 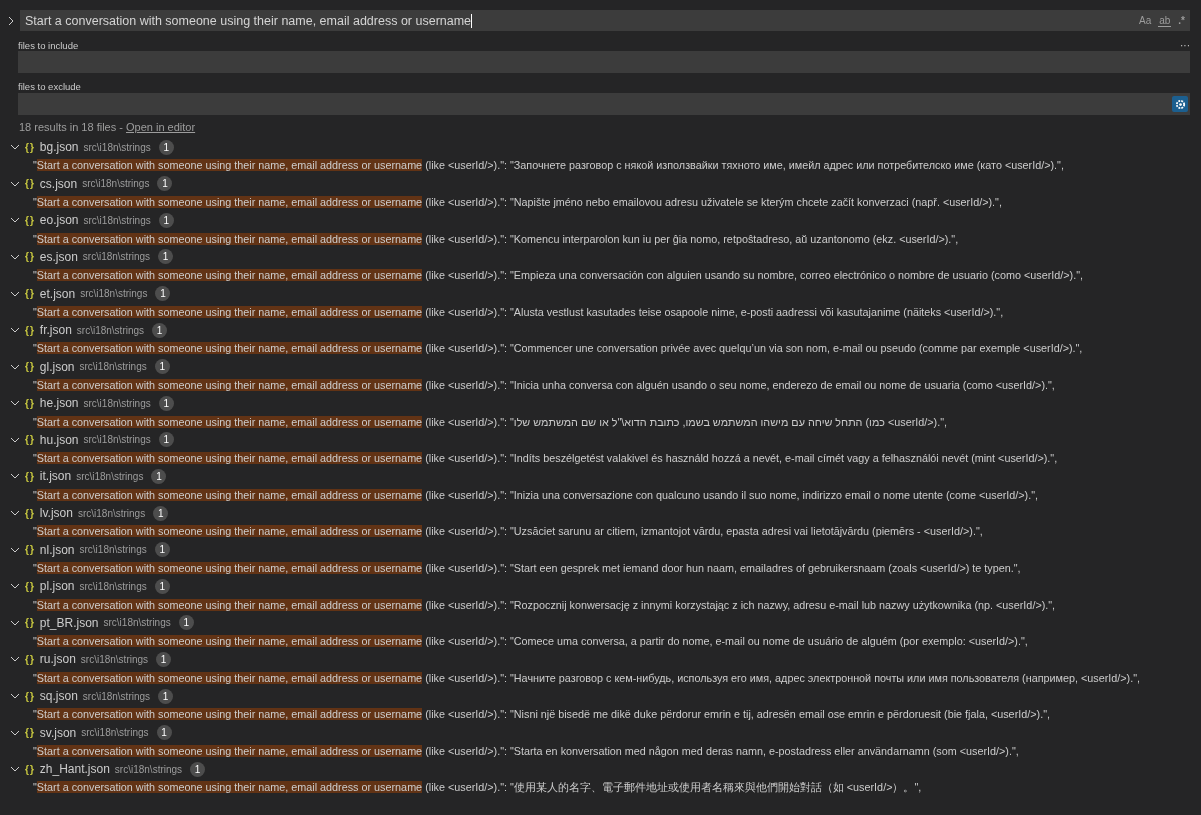 I want to click on file-name: bg.json, so click(x=59, y=147).